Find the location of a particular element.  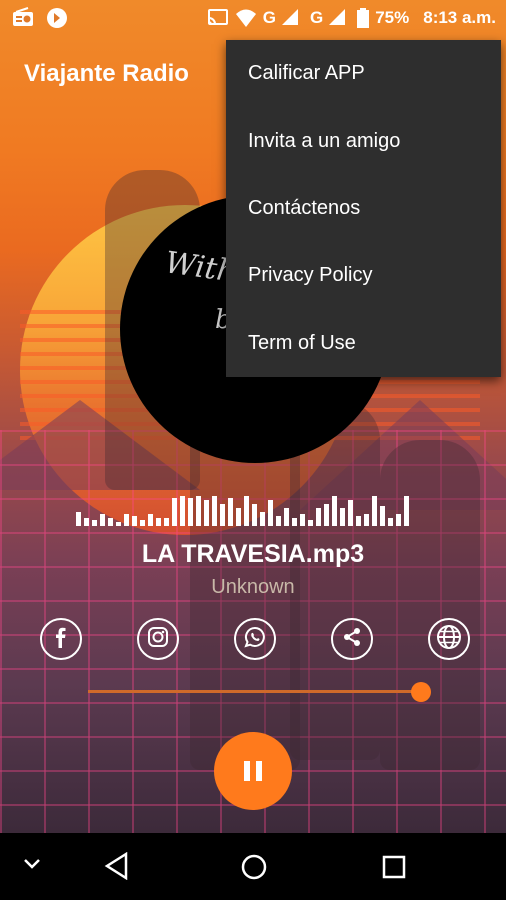

globe-icon is located at coordinates (449, 639).